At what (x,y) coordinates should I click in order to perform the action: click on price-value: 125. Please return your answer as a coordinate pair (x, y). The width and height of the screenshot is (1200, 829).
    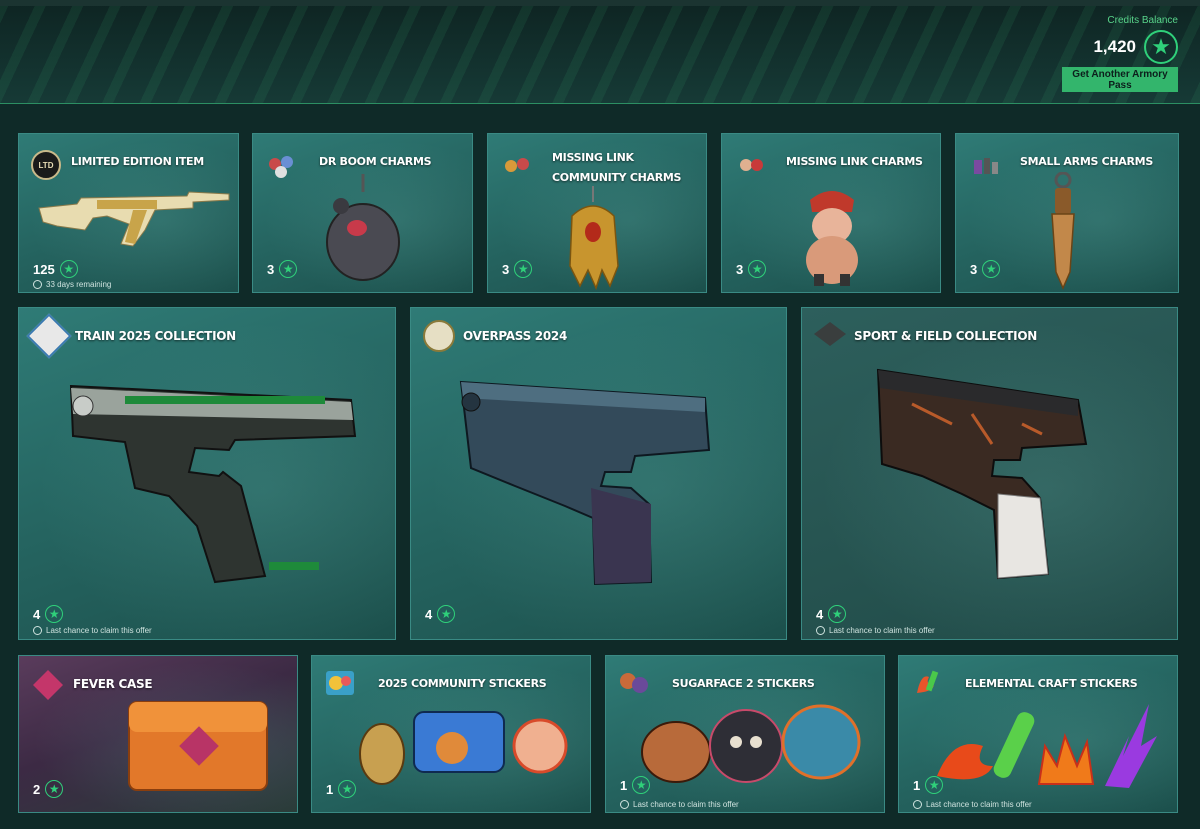
    Looking at the image, I should click on (44, 269).